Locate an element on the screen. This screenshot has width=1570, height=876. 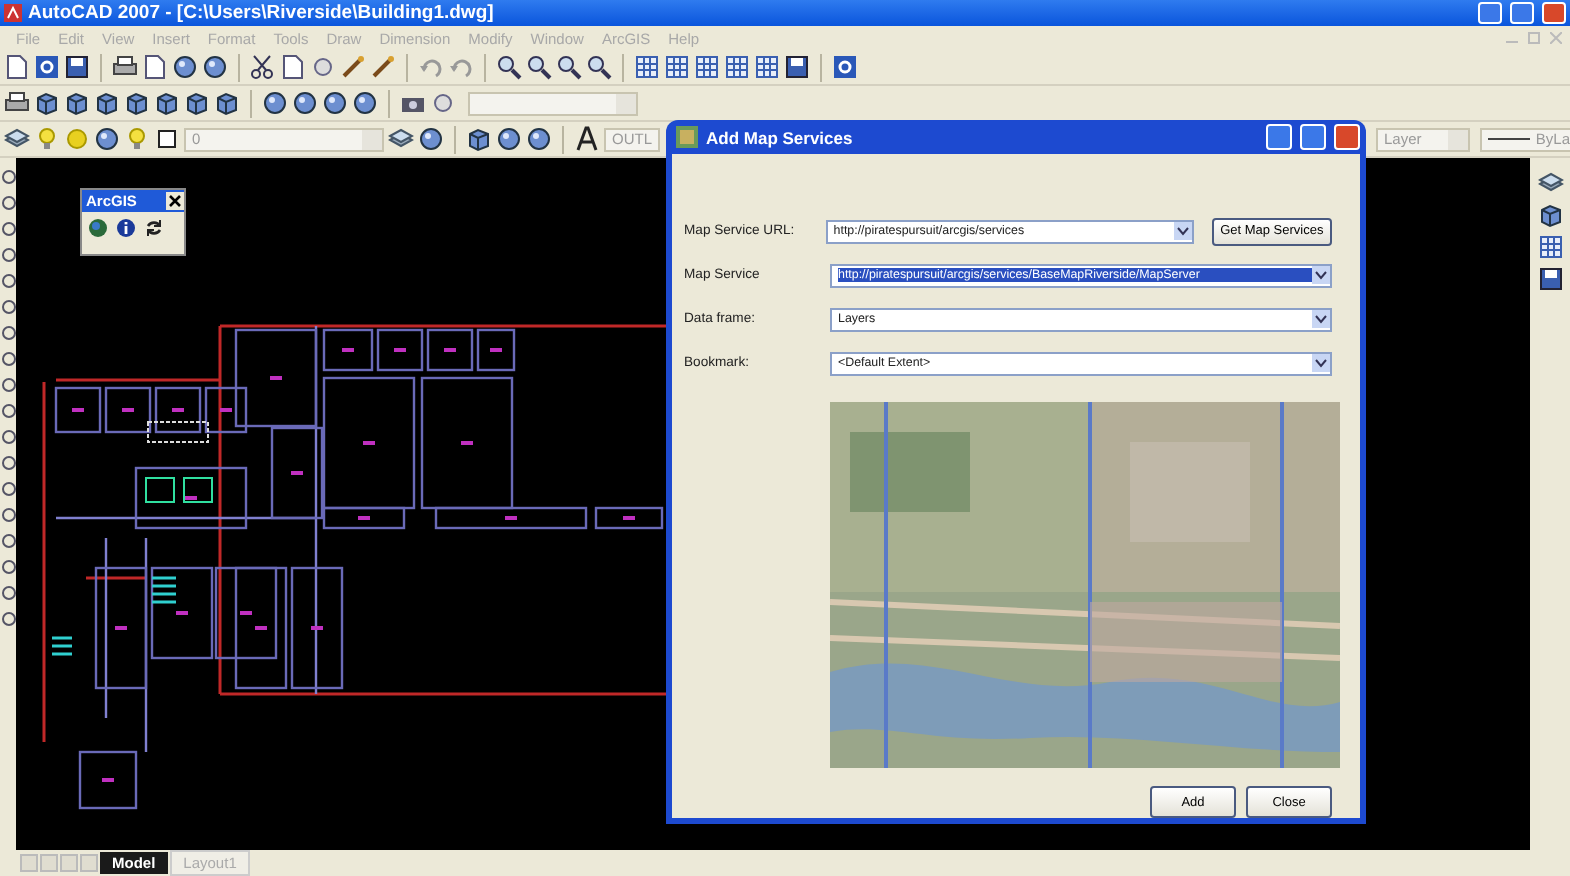
refresh-icon is located at coordinates (154, 228).